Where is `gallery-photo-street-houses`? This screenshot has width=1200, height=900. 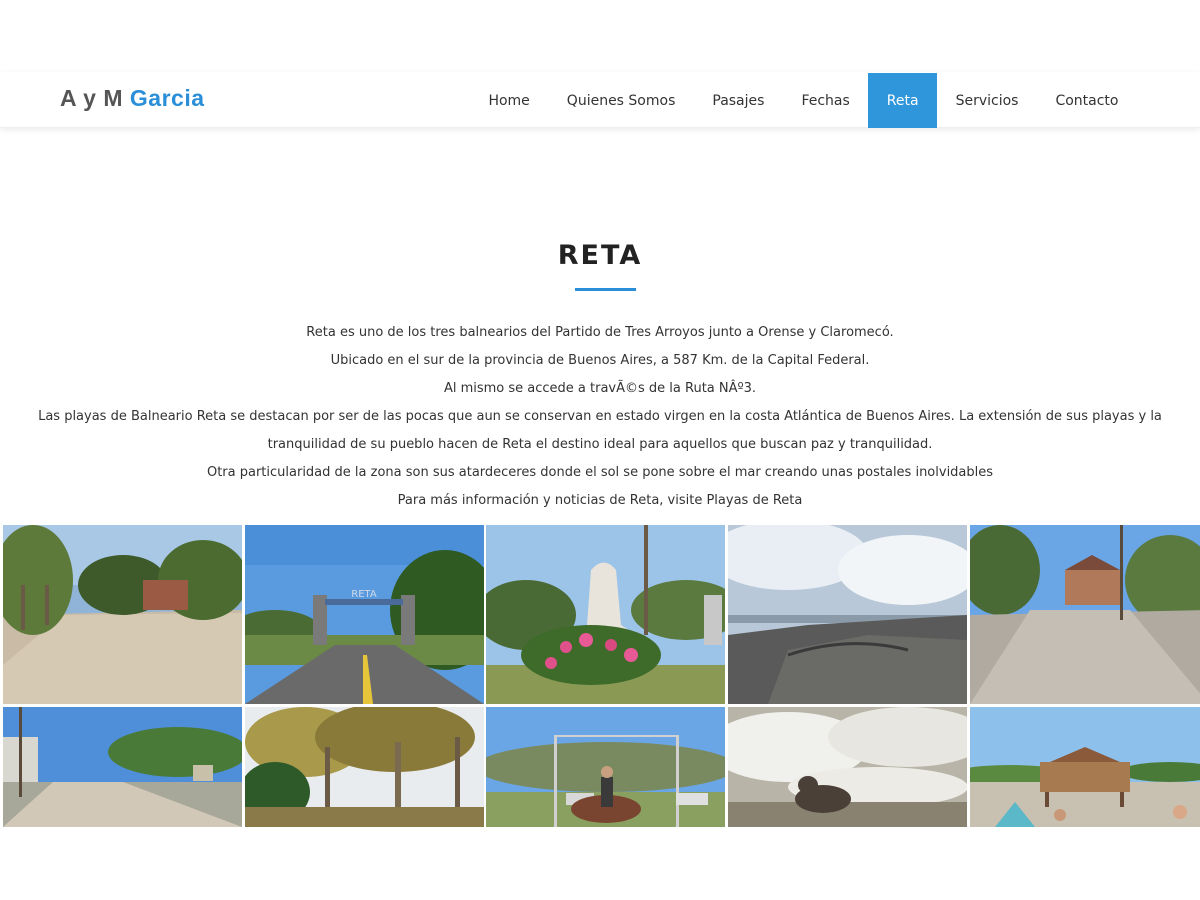
gallery-photo-street-houses is located at coordinates (1085, 614).